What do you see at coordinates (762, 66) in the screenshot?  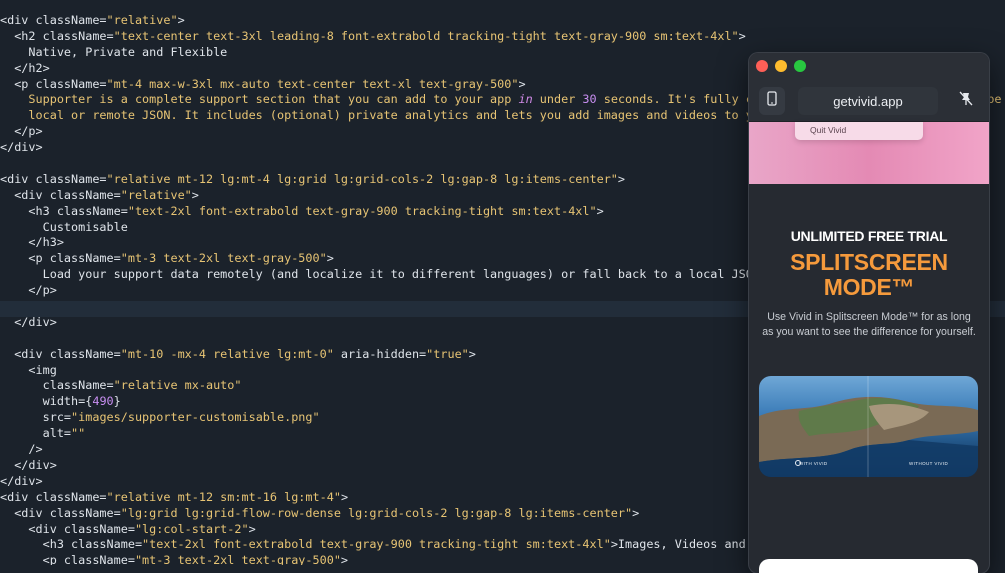 I see `close-window-button` at bounding box center [762, 66].